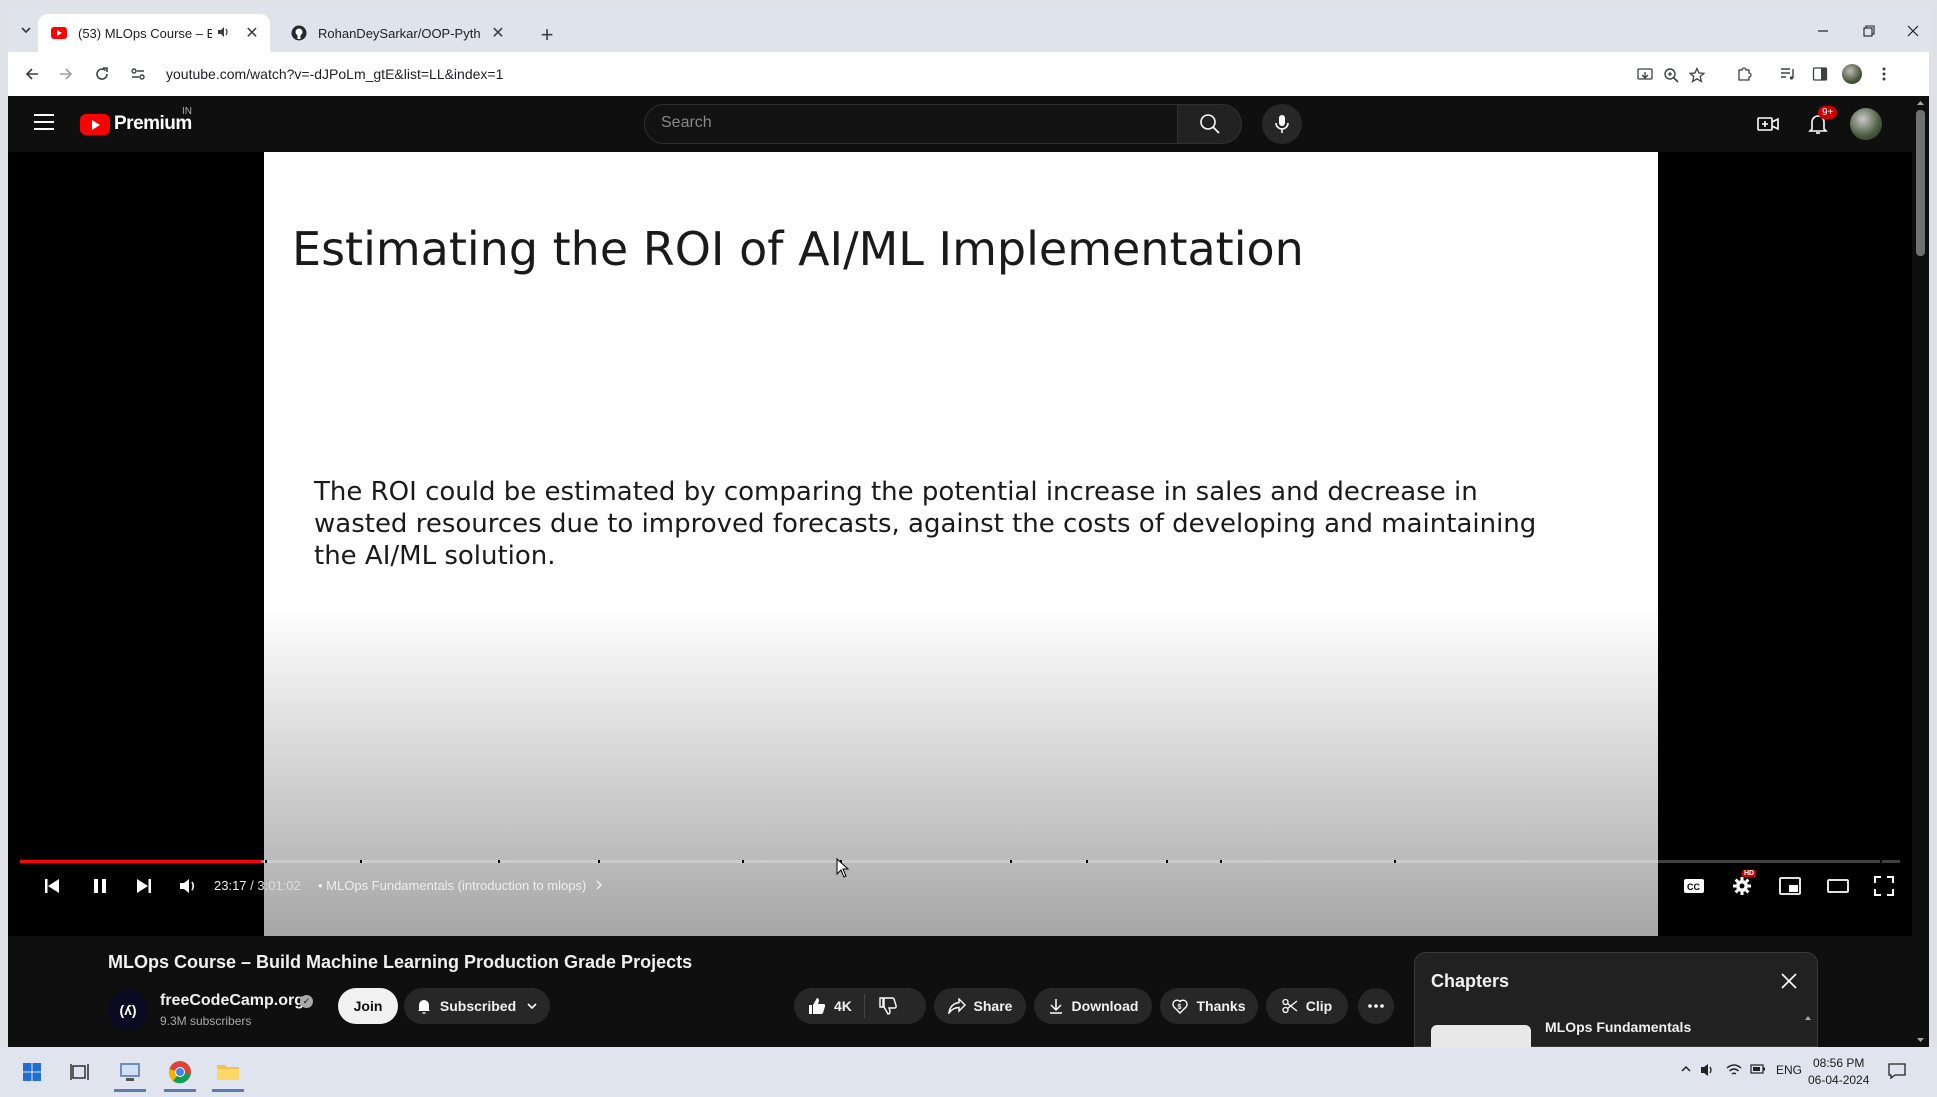 This screenshot has height=1097, width=1937. I want to click on thanks-button: $ Thanks, so click(1209, 1006).